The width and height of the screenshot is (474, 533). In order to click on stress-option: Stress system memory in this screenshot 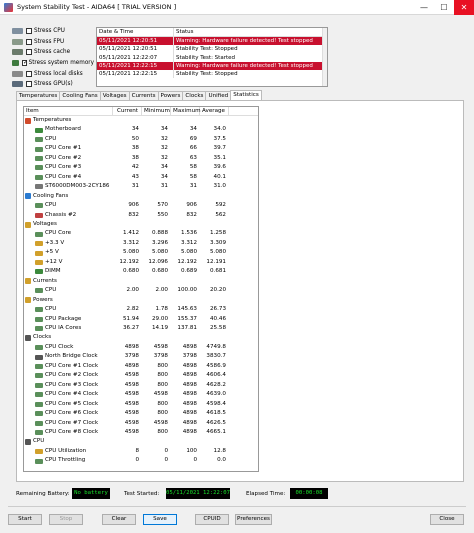, I will do `click(53, 63)`.